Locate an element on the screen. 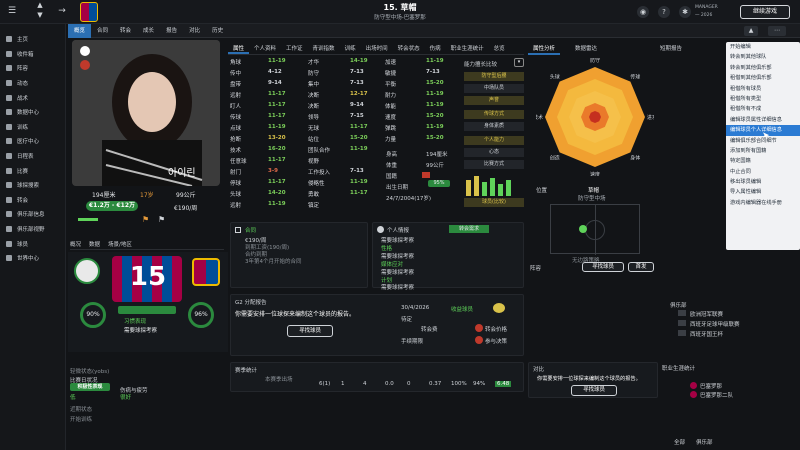 Image resolution: width=800 pixels, height=450 pixels. position-title: 位置 is located at coordinates (542, 191).